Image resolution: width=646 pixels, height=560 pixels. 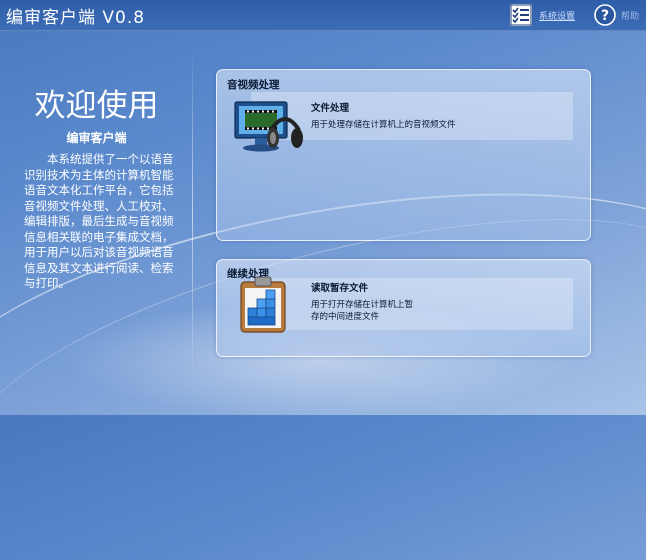 What do you see at coordinates (264, 307) in the screenshot?
I see `clipboard-cubes-icon` at bounding box center [264, 307].